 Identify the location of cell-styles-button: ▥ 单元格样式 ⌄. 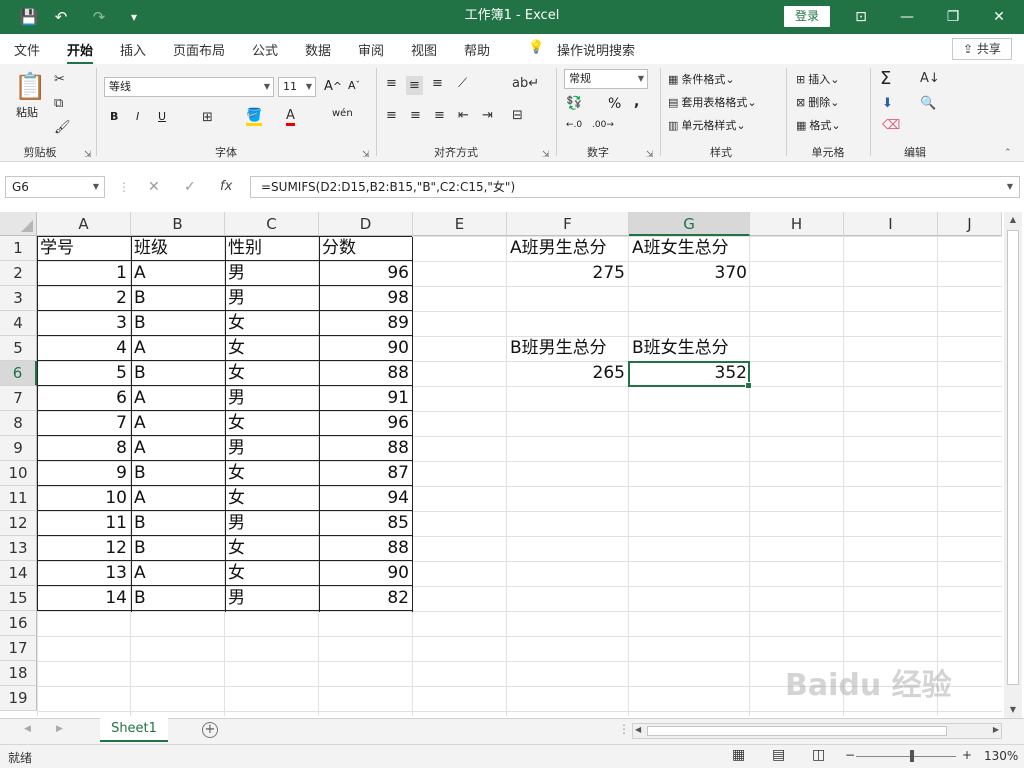
(707, 125).